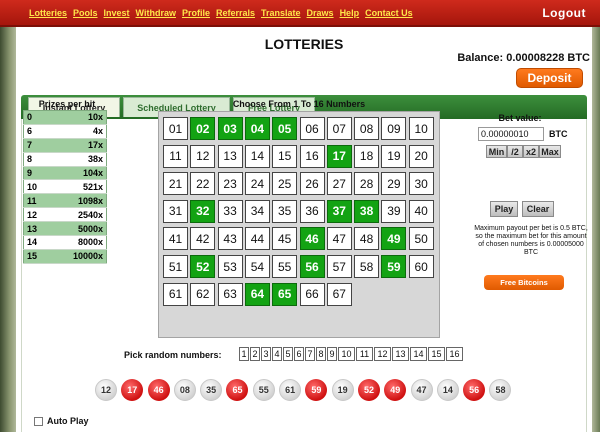 Image resolution: width=600 pixels, height=432 pixels. What do you see at coordinates (511, 134) in the screenshot?
I see `bet-value-input` at bounding box center [511, 134].